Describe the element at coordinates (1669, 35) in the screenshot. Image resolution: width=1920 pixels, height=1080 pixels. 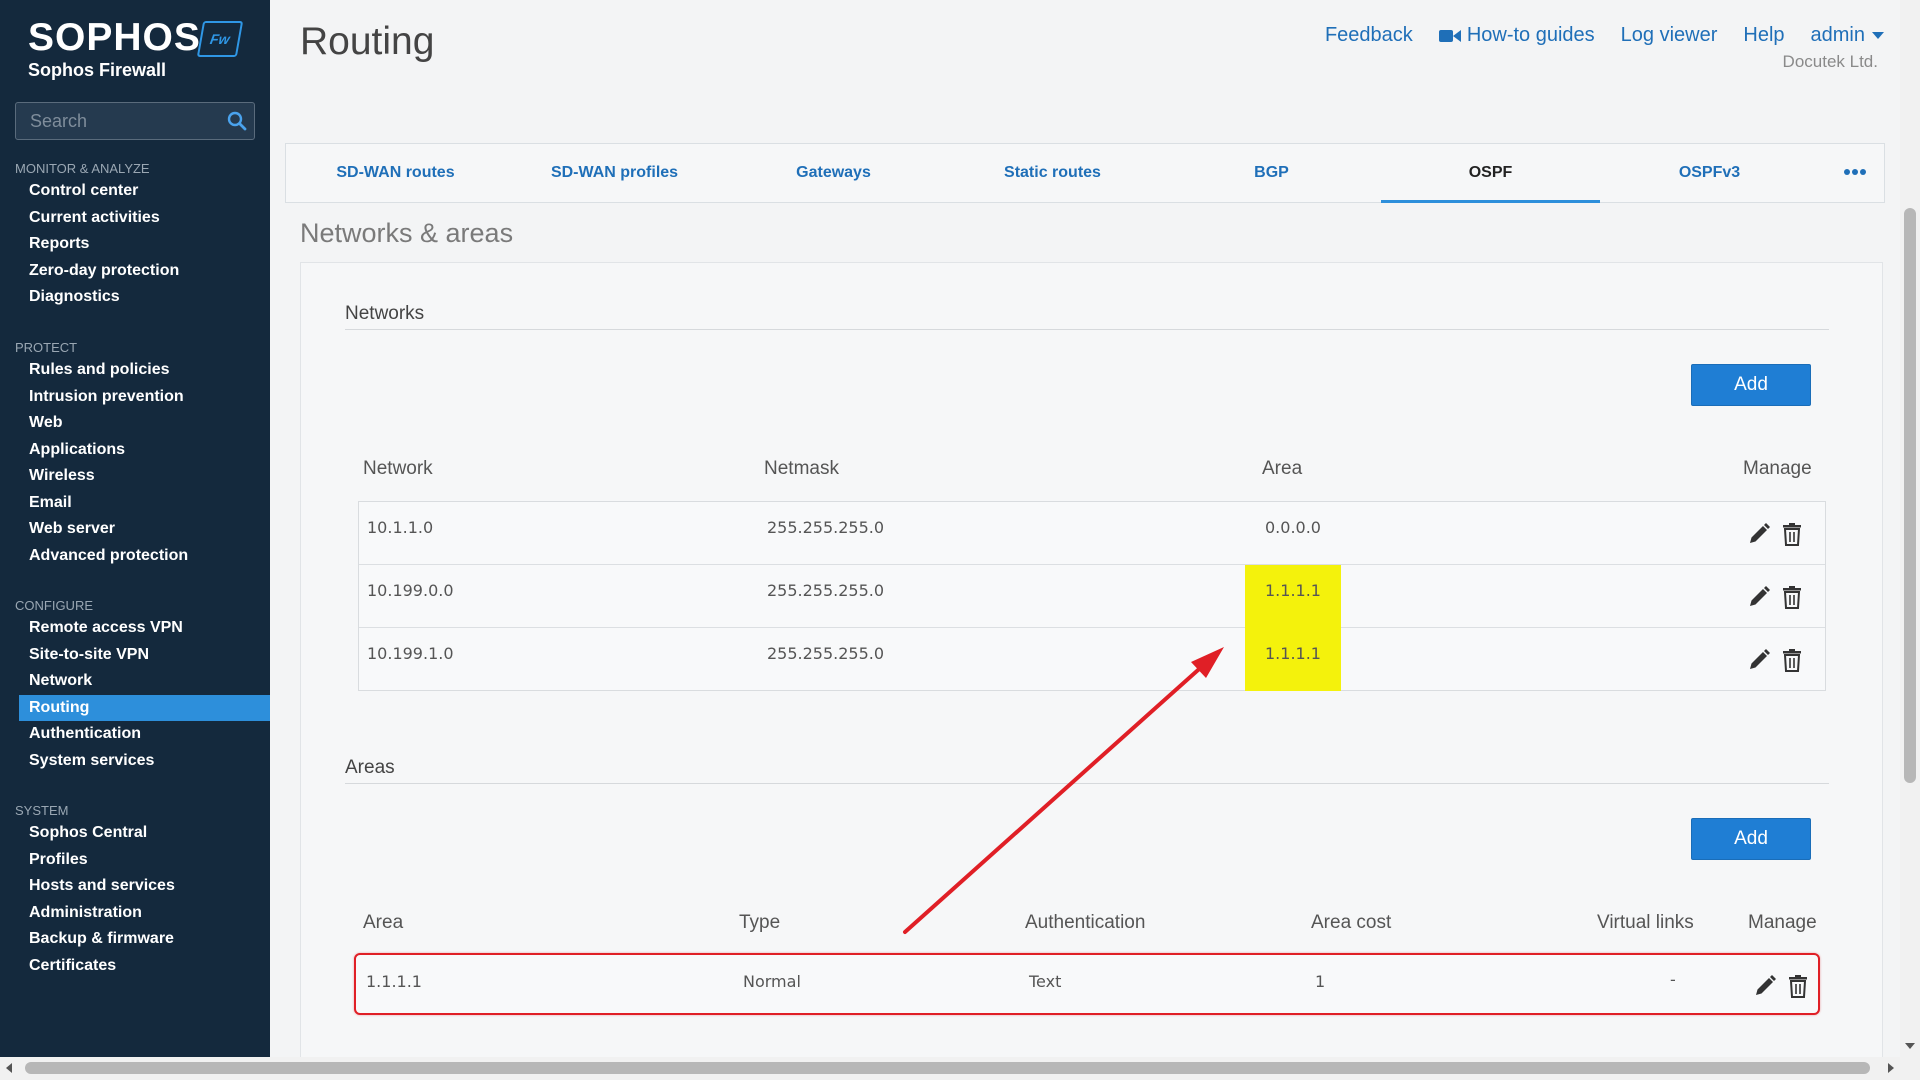
I see `log-viewer-link: Log viewer` at that location.